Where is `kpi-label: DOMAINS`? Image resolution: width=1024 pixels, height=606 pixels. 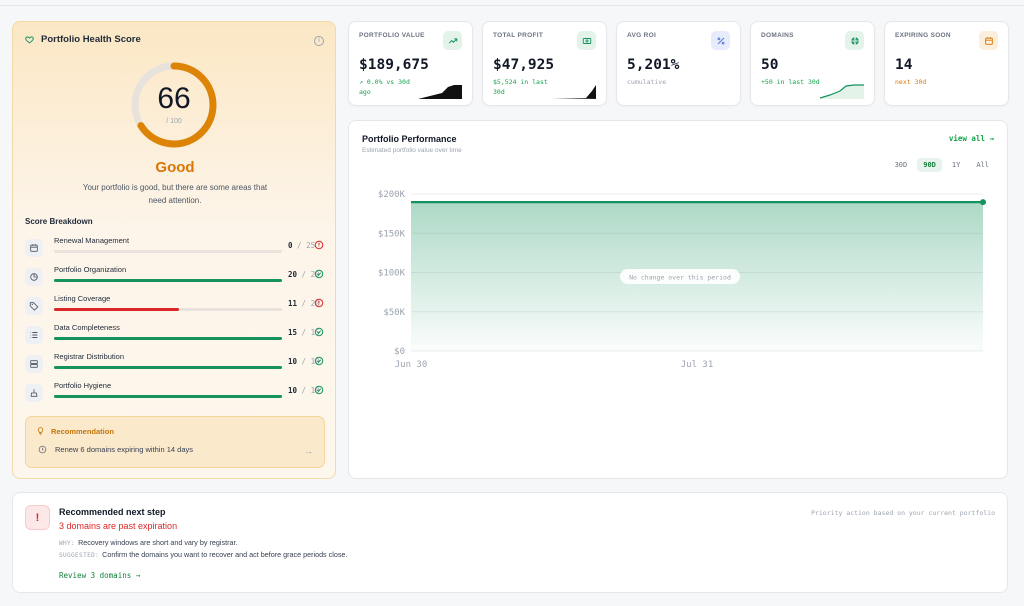
kpi-label: DOMAINS is located at coordinates (777, 35).